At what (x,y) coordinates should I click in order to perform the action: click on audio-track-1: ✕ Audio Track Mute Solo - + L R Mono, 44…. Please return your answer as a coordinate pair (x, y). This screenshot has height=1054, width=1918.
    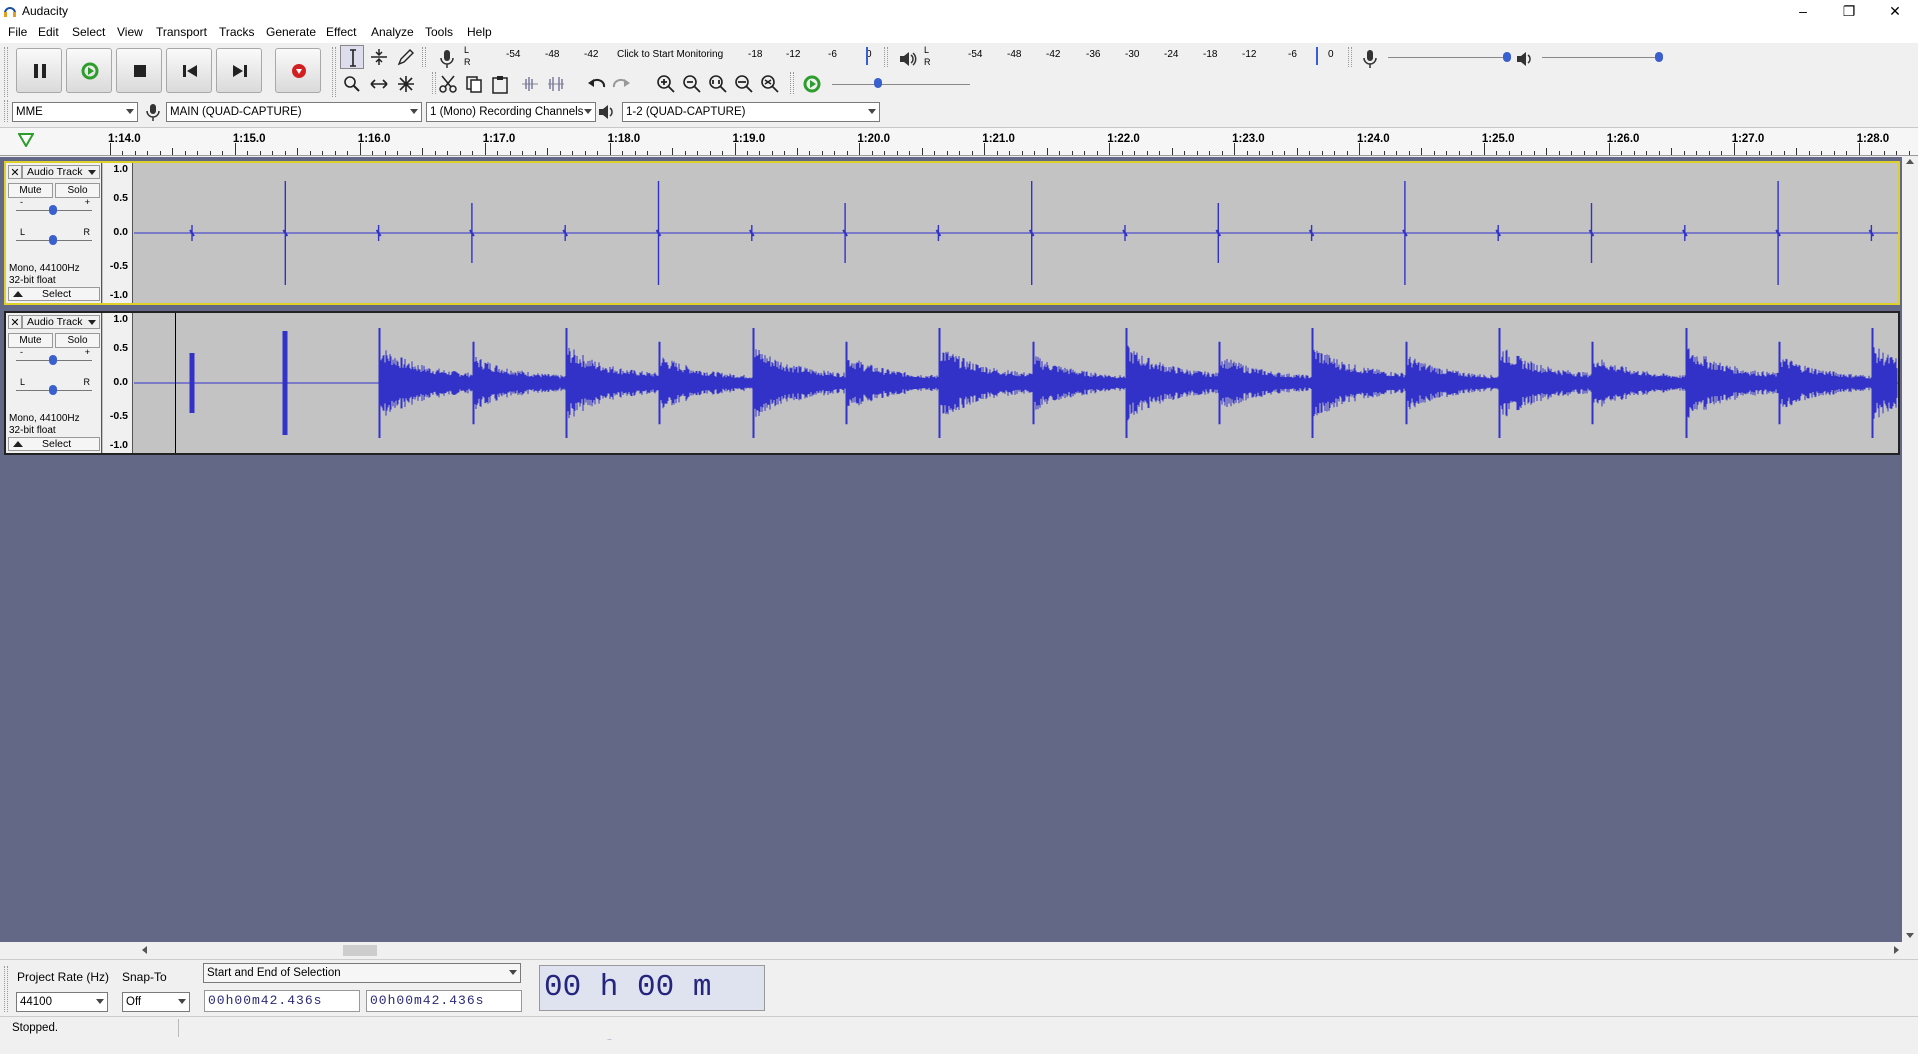
    Looking at the image, I should click on (952, 233).